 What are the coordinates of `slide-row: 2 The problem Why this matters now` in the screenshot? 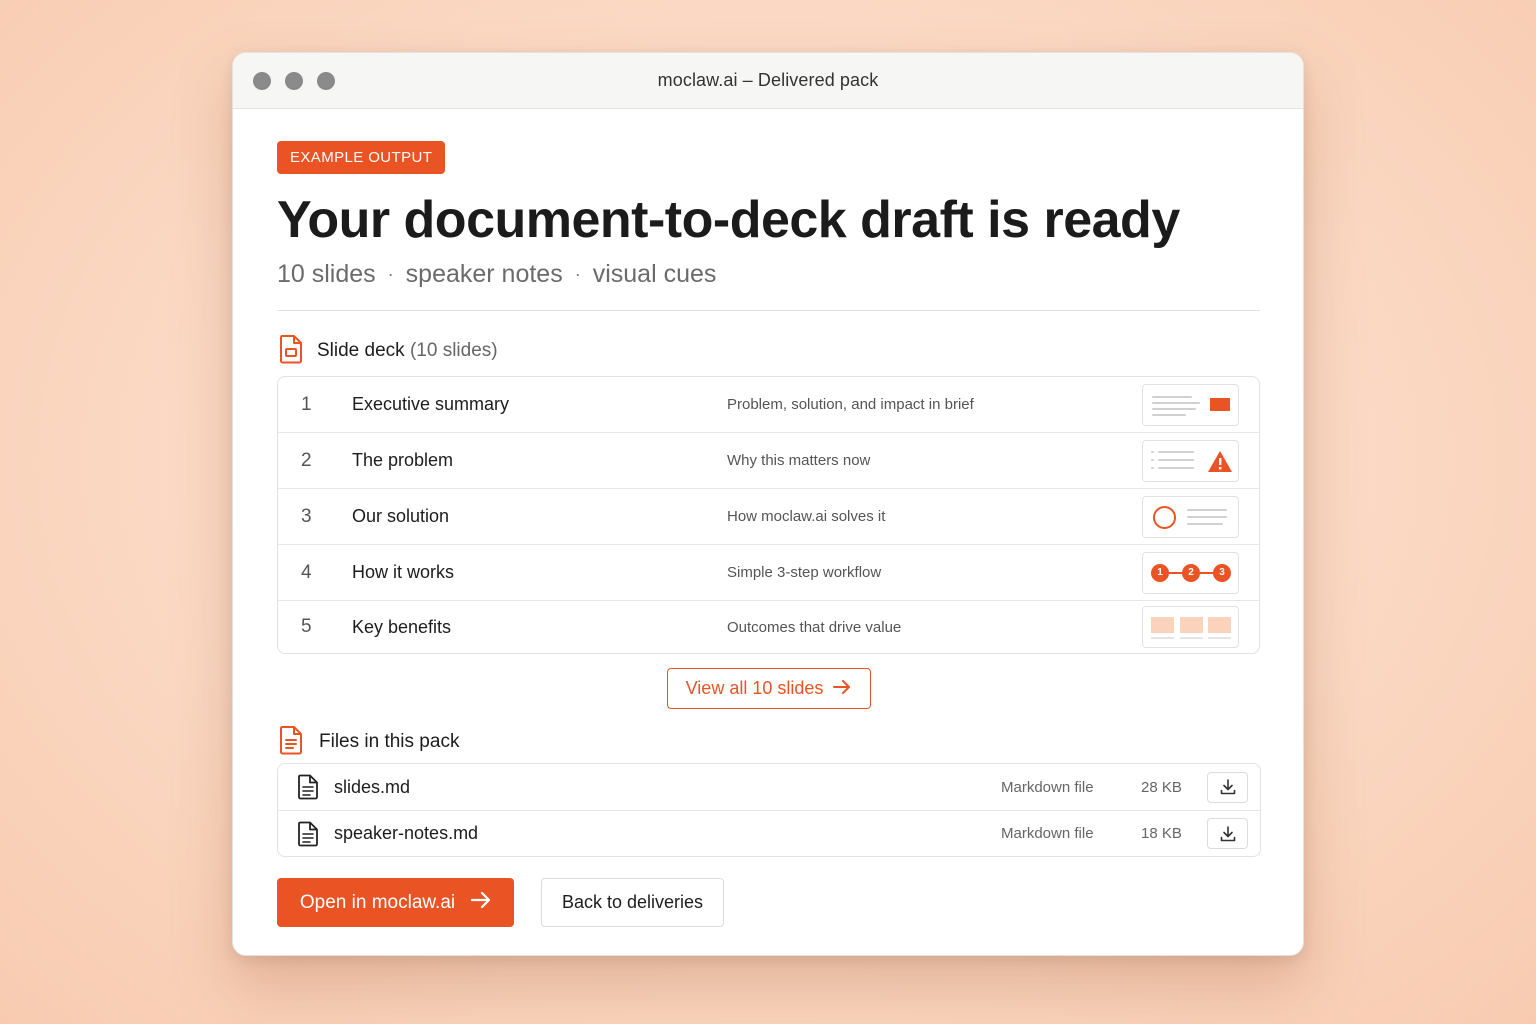 It's located at (768, 461).